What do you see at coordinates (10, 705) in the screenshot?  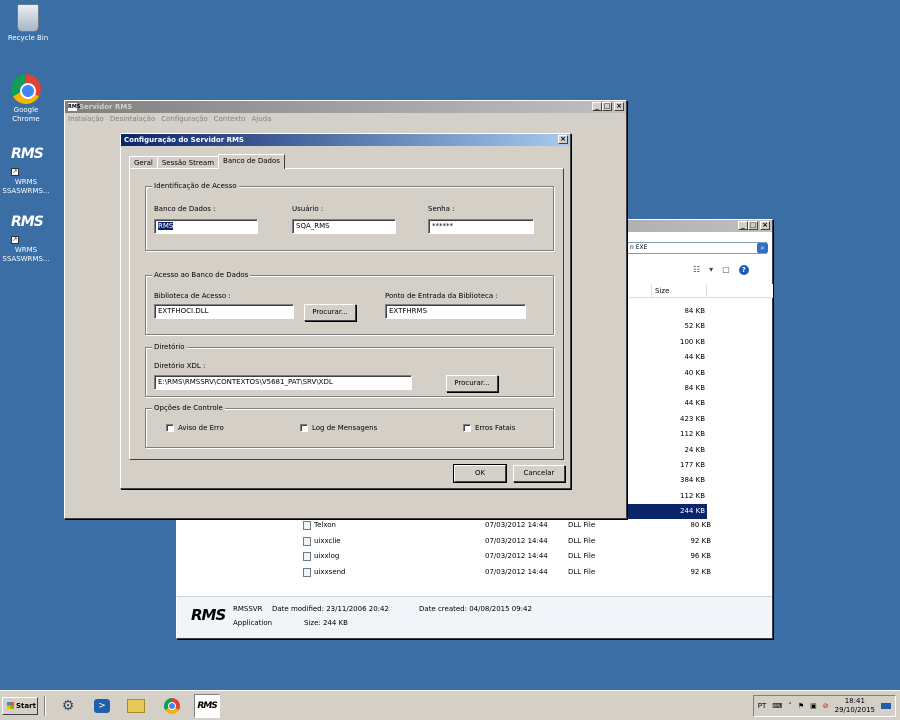 I see `windows-logo-icon` at bounding box center [10, 705].